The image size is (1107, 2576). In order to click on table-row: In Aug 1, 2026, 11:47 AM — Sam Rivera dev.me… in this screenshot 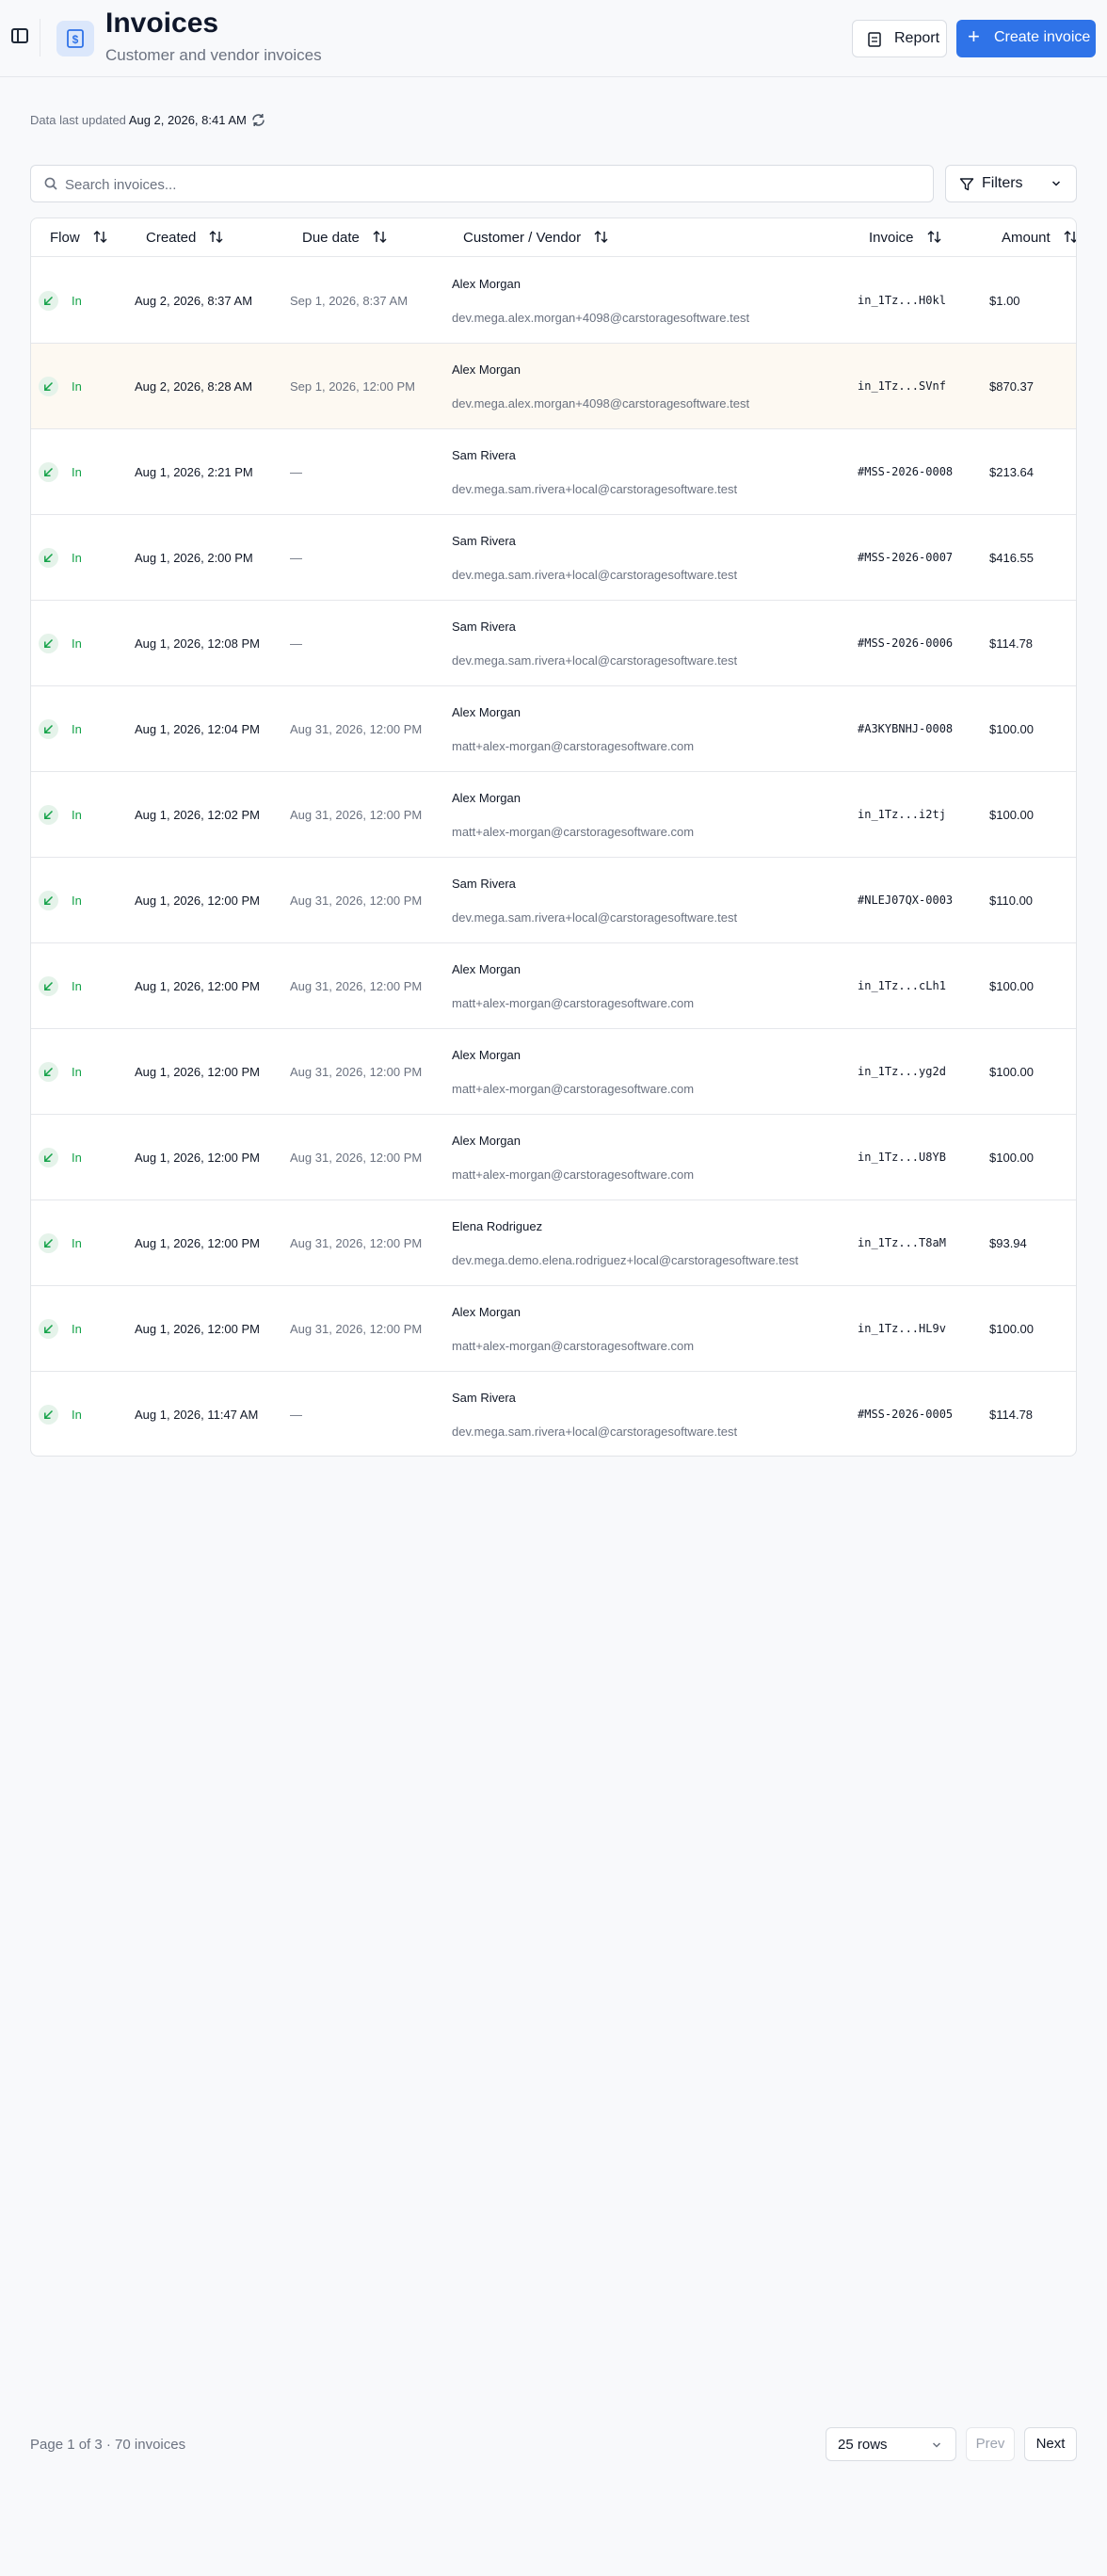, I will do `click(553, 1414)`.